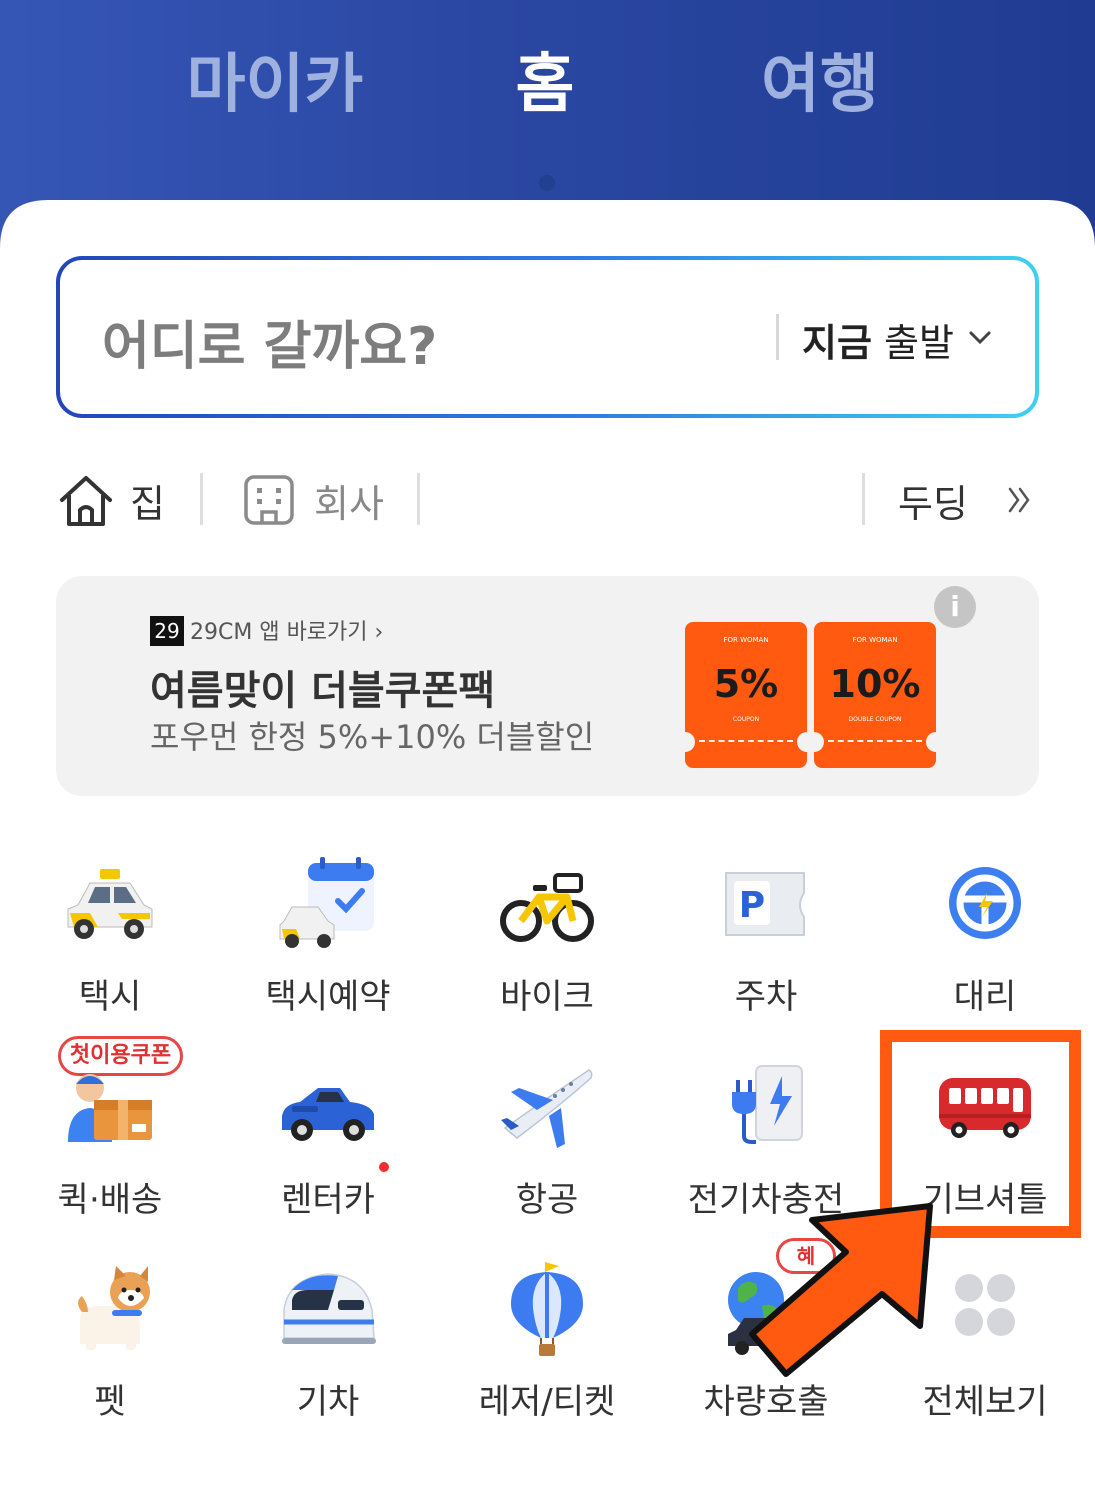 This screenshot has height=1500, width=1095. I want to click on favorite-places-row: 집 회사 두딩, so click(547, 500).